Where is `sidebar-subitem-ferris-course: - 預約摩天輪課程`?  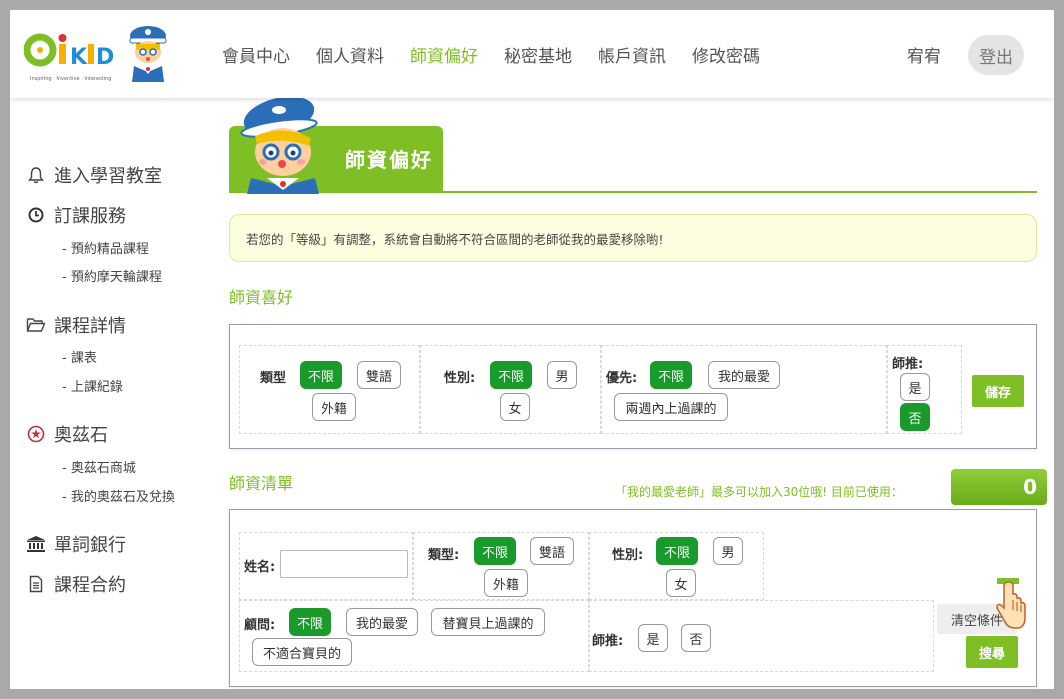 sidebar-subitem-ferris-course: - 預約摩天輪課程 is located at coordinates (112, 275).